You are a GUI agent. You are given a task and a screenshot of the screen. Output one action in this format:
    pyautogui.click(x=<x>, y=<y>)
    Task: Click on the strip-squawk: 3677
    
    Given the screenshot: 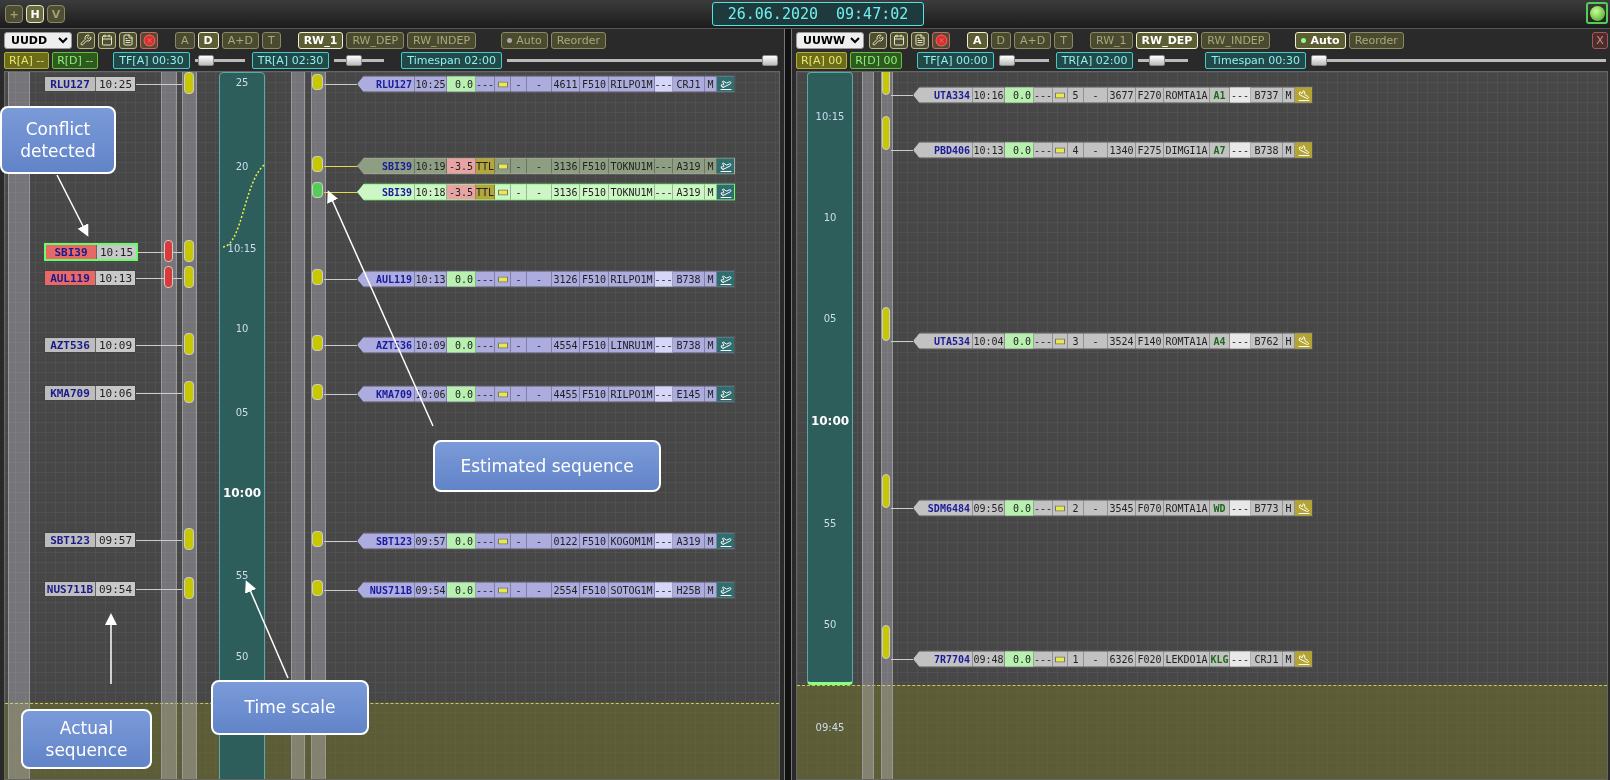 What is the action you would take?
    pyautogui.click(x=1122, y=95)
    